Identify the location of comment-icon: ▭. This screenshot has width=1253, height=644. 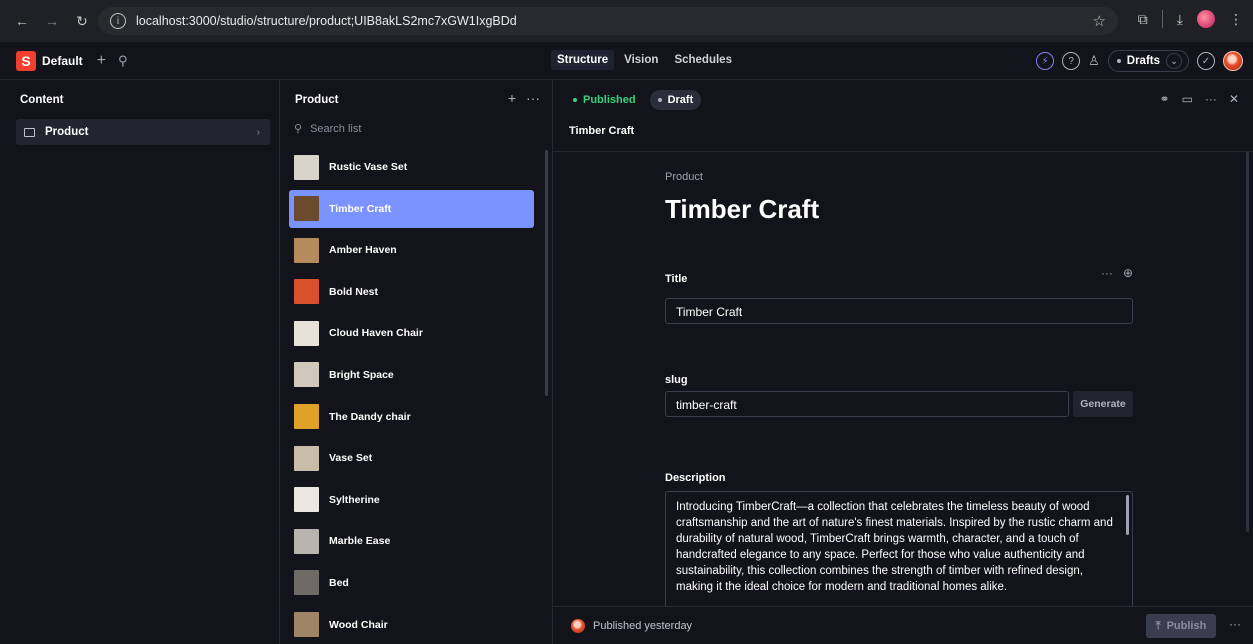
(1187, 99).